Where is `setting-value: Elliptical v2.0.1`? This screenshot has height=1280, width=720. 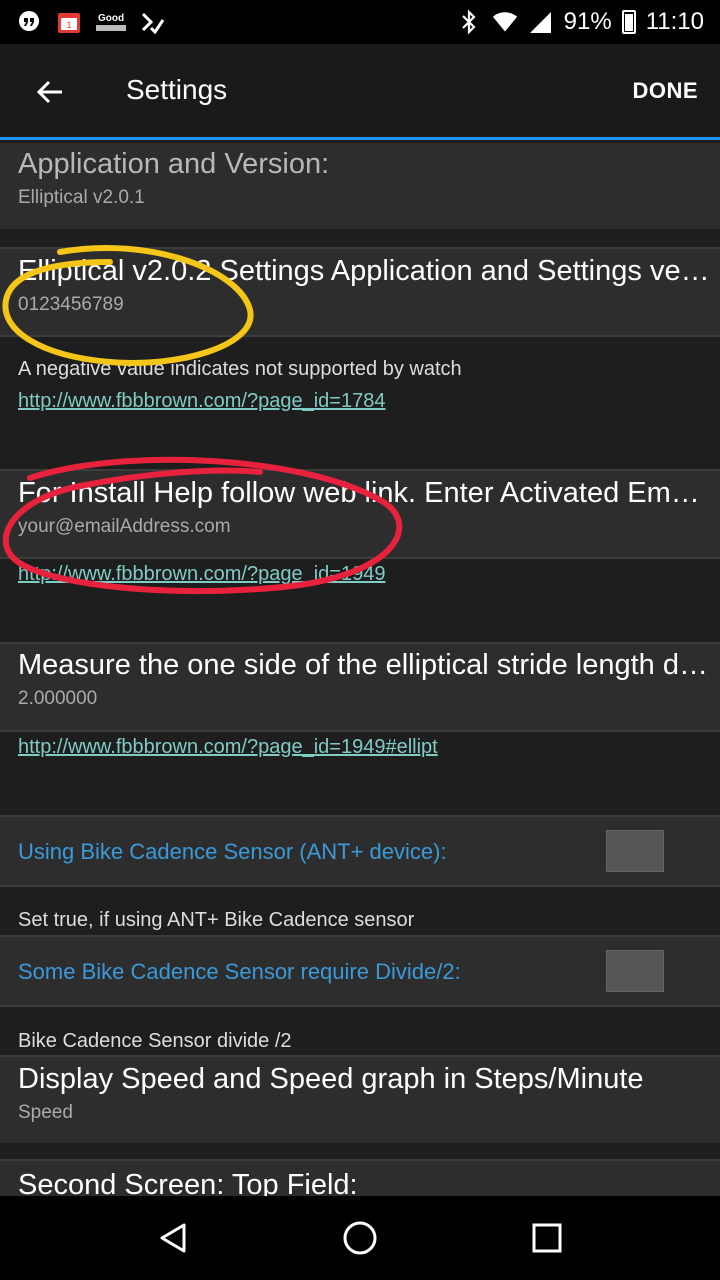
setting-value: Elliptical v2.0.1 is located at coordinates (81, 197).